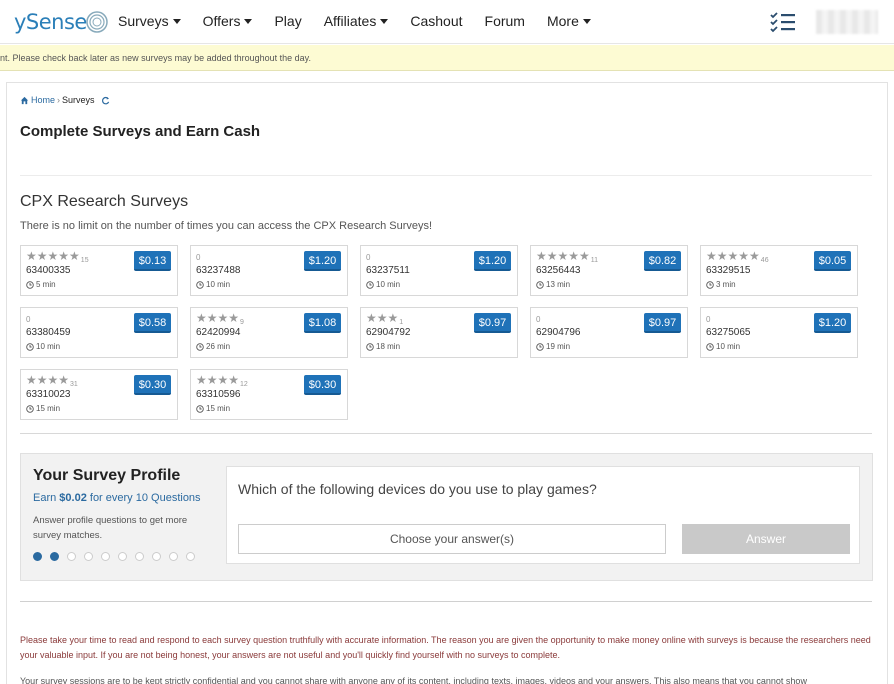 The image size is (894, 684). I want to click on survey-card: ★★★★9 62420994 26 min $1.08, so click(269, 332).